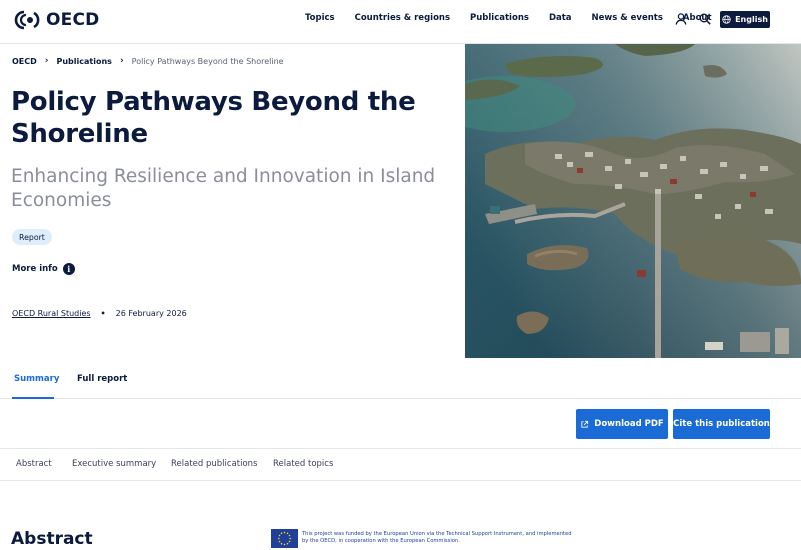 This screenshot has width=801, height=550. I want to click on info-icon: i, so click(68, 269).